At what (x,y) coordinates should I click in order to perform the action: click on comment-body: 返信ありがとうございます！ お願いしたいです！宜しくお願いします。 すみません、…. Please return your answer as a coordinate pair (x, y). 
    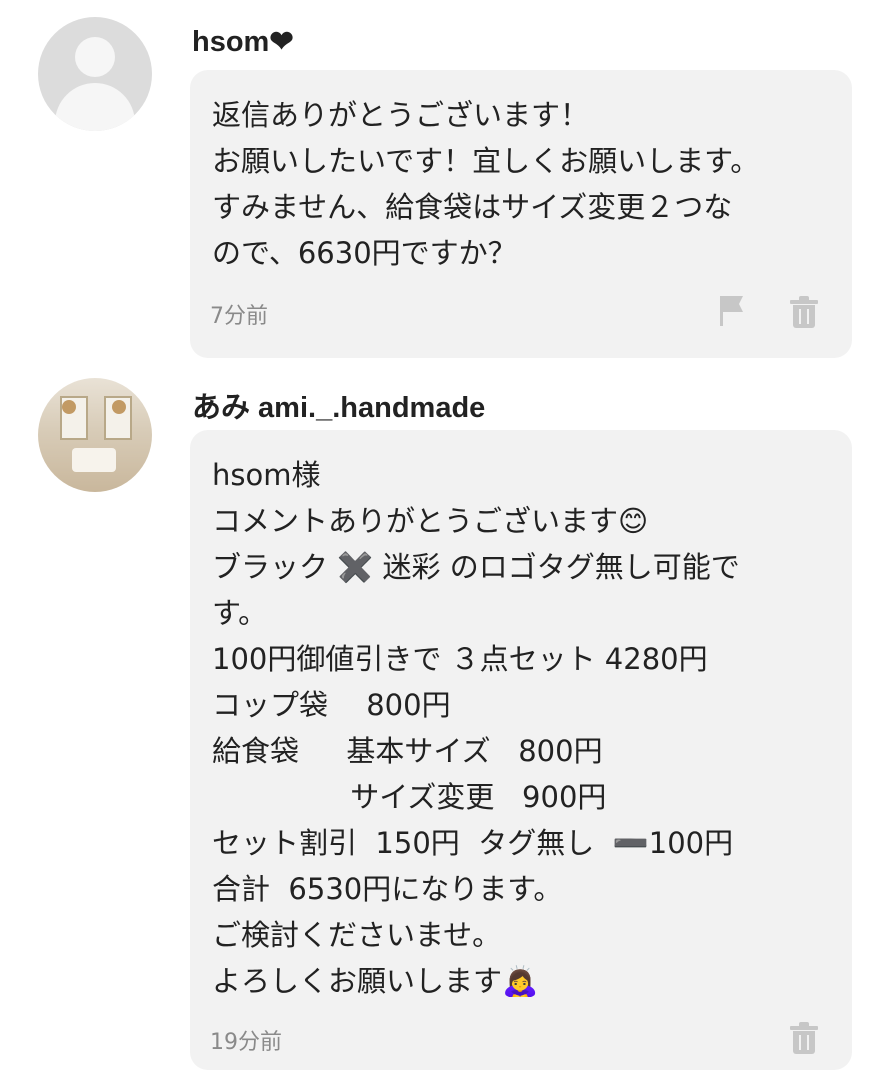
    Looking at the image, I should click on (523, 184).